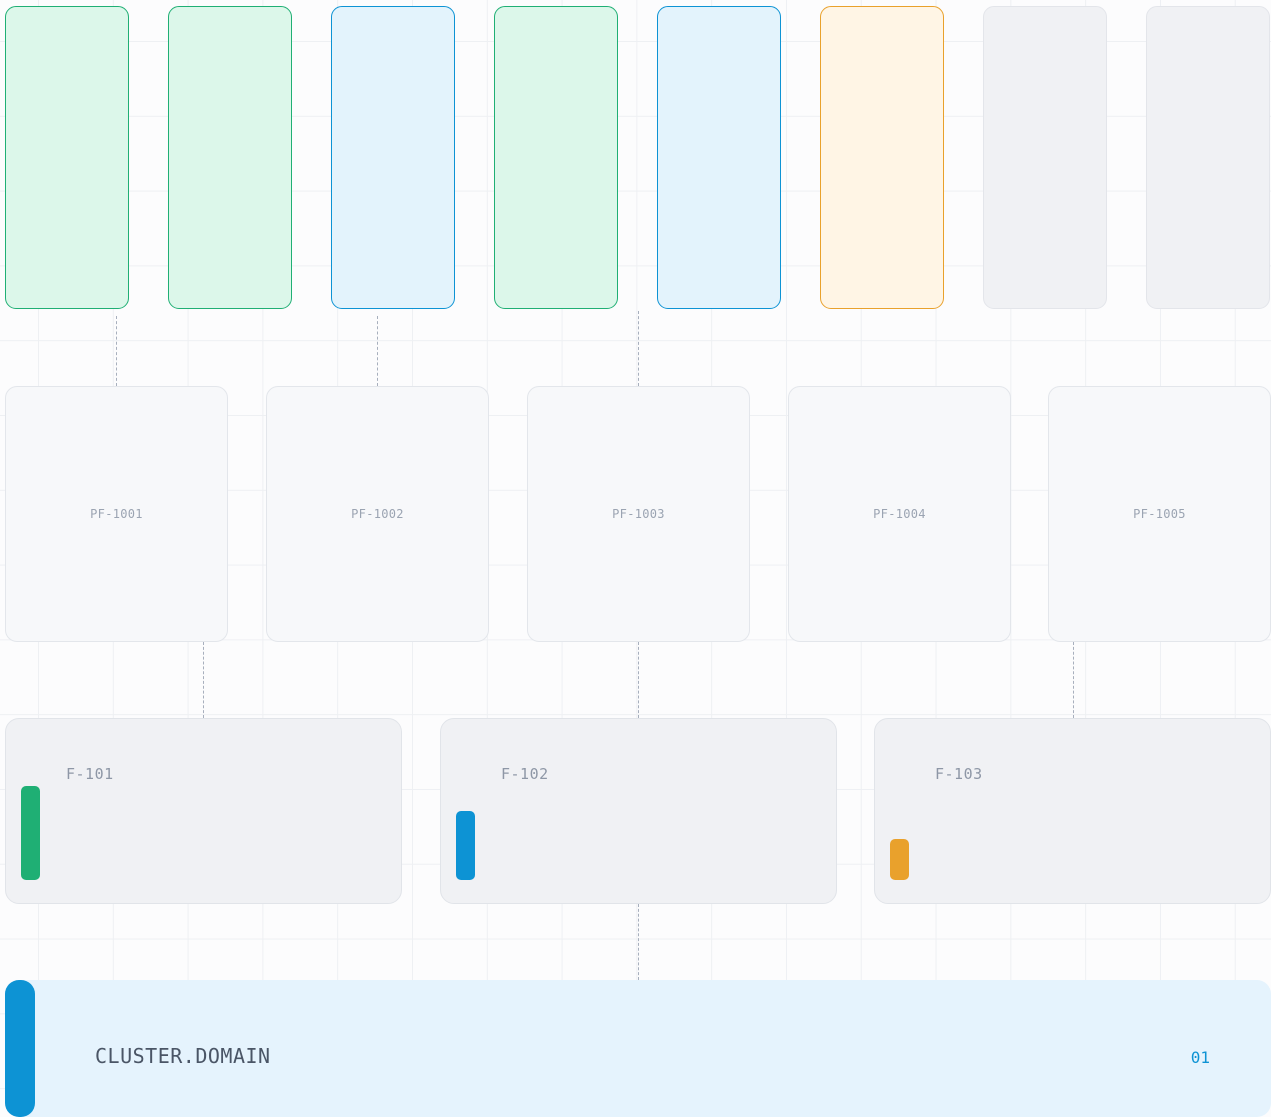  I want to click on platform-node-card: PF-1005, so click(1159, 514).